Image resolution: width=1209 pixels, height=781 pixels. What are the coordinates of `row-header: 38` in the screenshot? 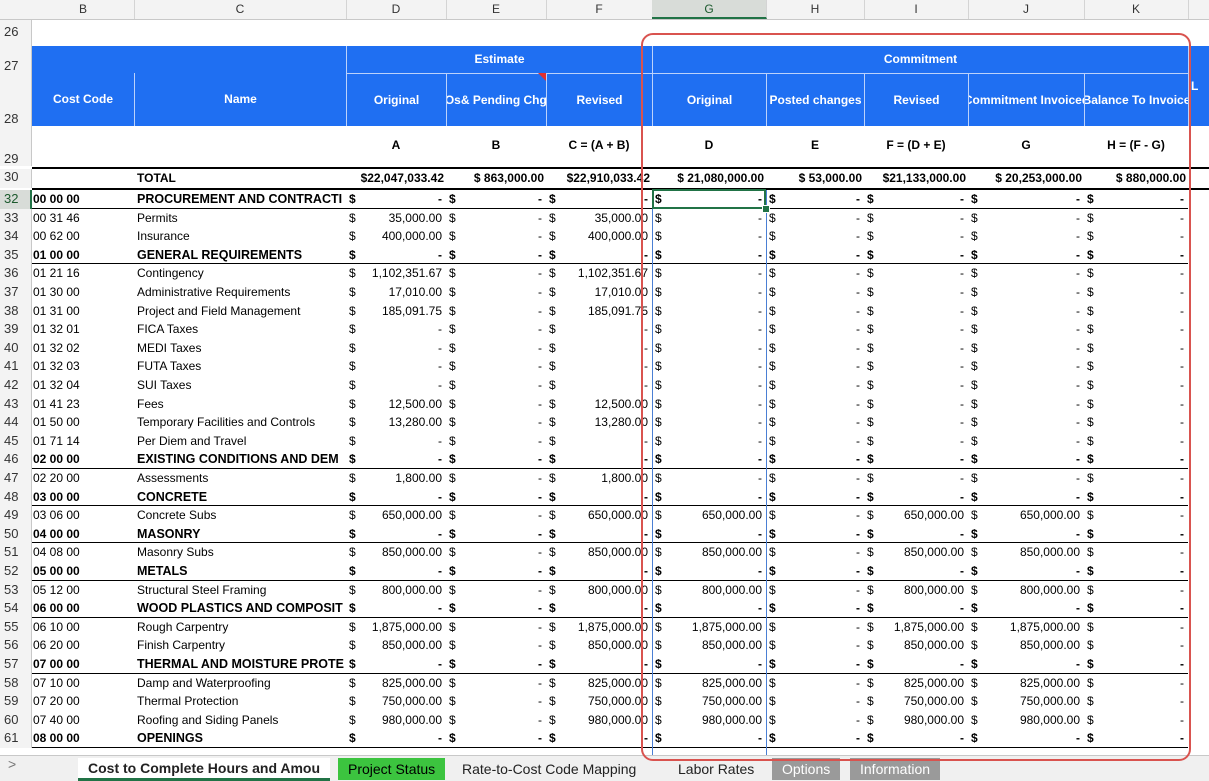 It's located at (16, 311).